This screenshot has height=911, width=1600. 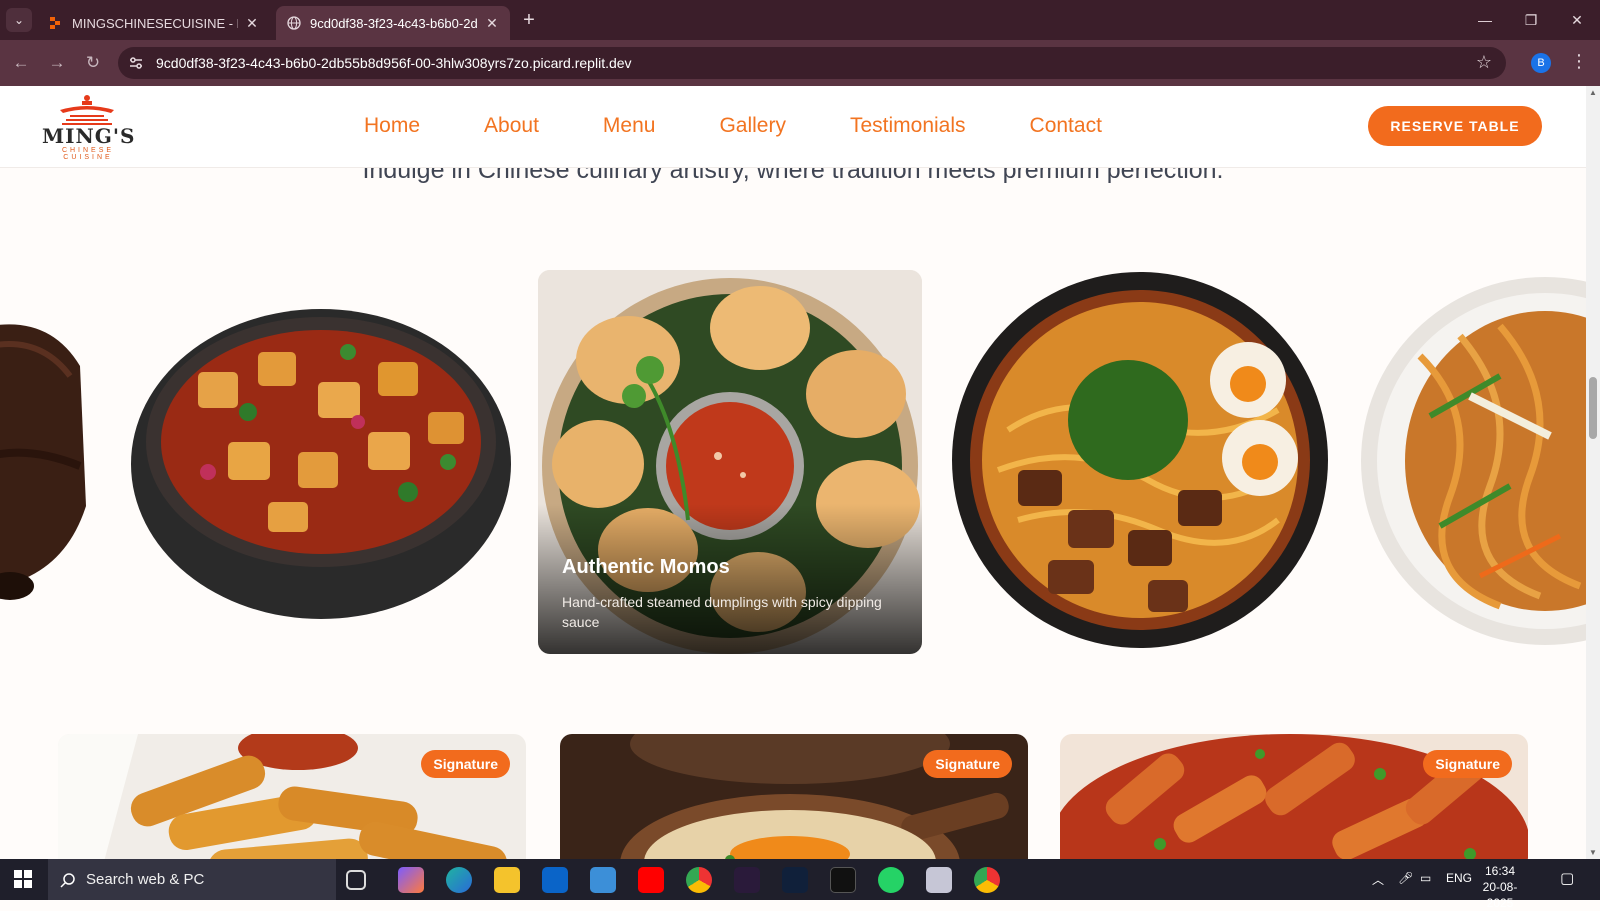 What do you see at coordinates (507, 880) in the screenshot?
I see `file-explorer-icon` at bounding box center [507, 880].